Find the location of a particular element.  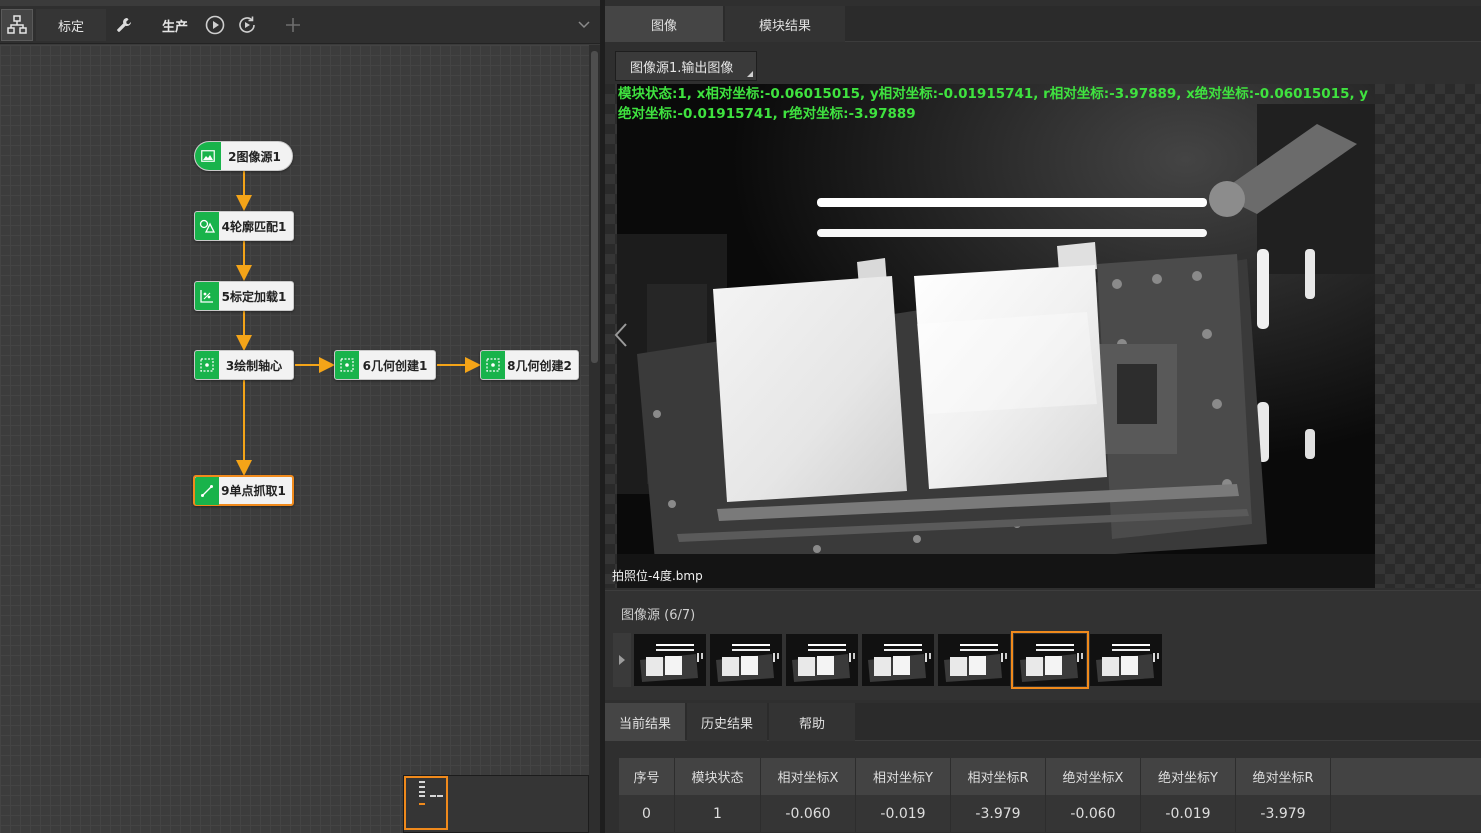

toolbar-collapse-button is located at coordinates (584, 25).